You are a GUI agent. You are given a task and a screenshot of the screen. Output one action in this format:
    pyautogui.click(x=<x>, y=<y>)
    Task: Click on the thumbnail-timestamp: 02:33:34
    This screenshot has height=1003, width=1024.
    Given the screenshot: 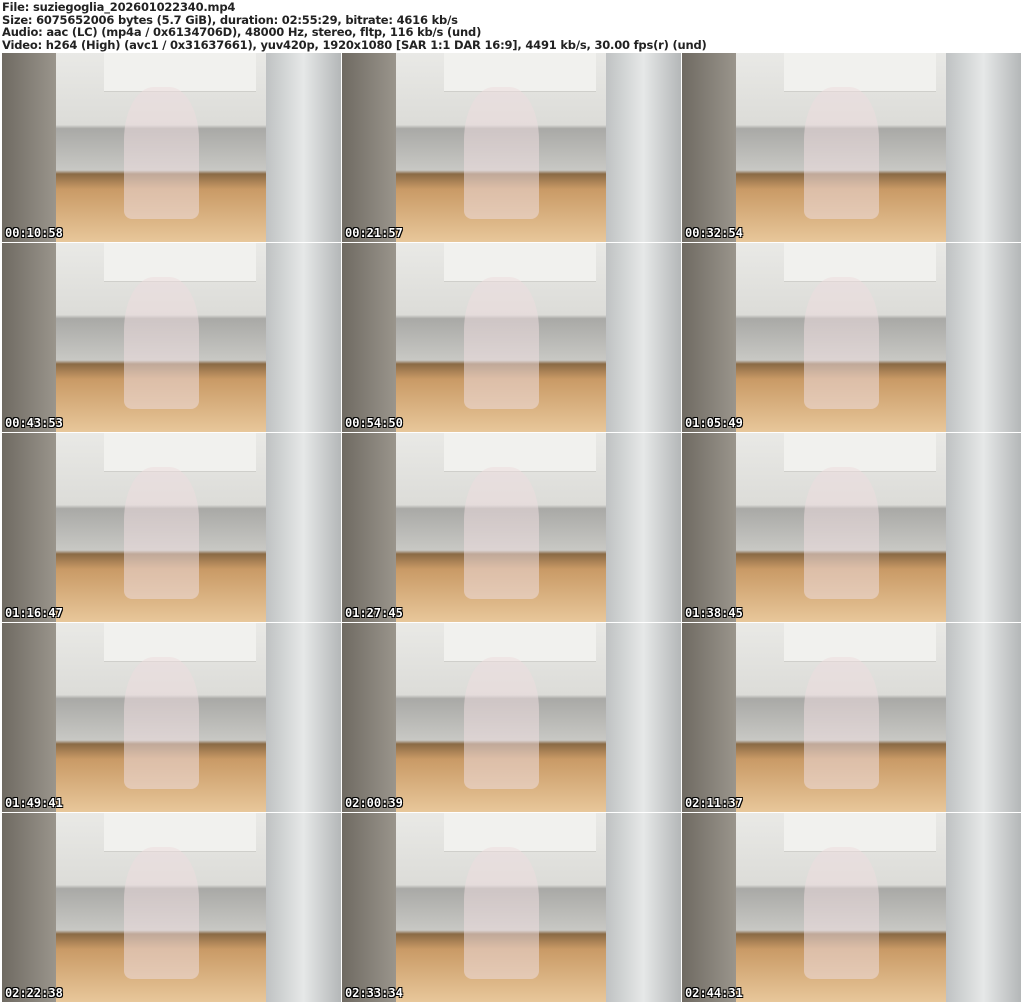 What is the action you would take?
    pyautogui.click(x=374, y=993)
    